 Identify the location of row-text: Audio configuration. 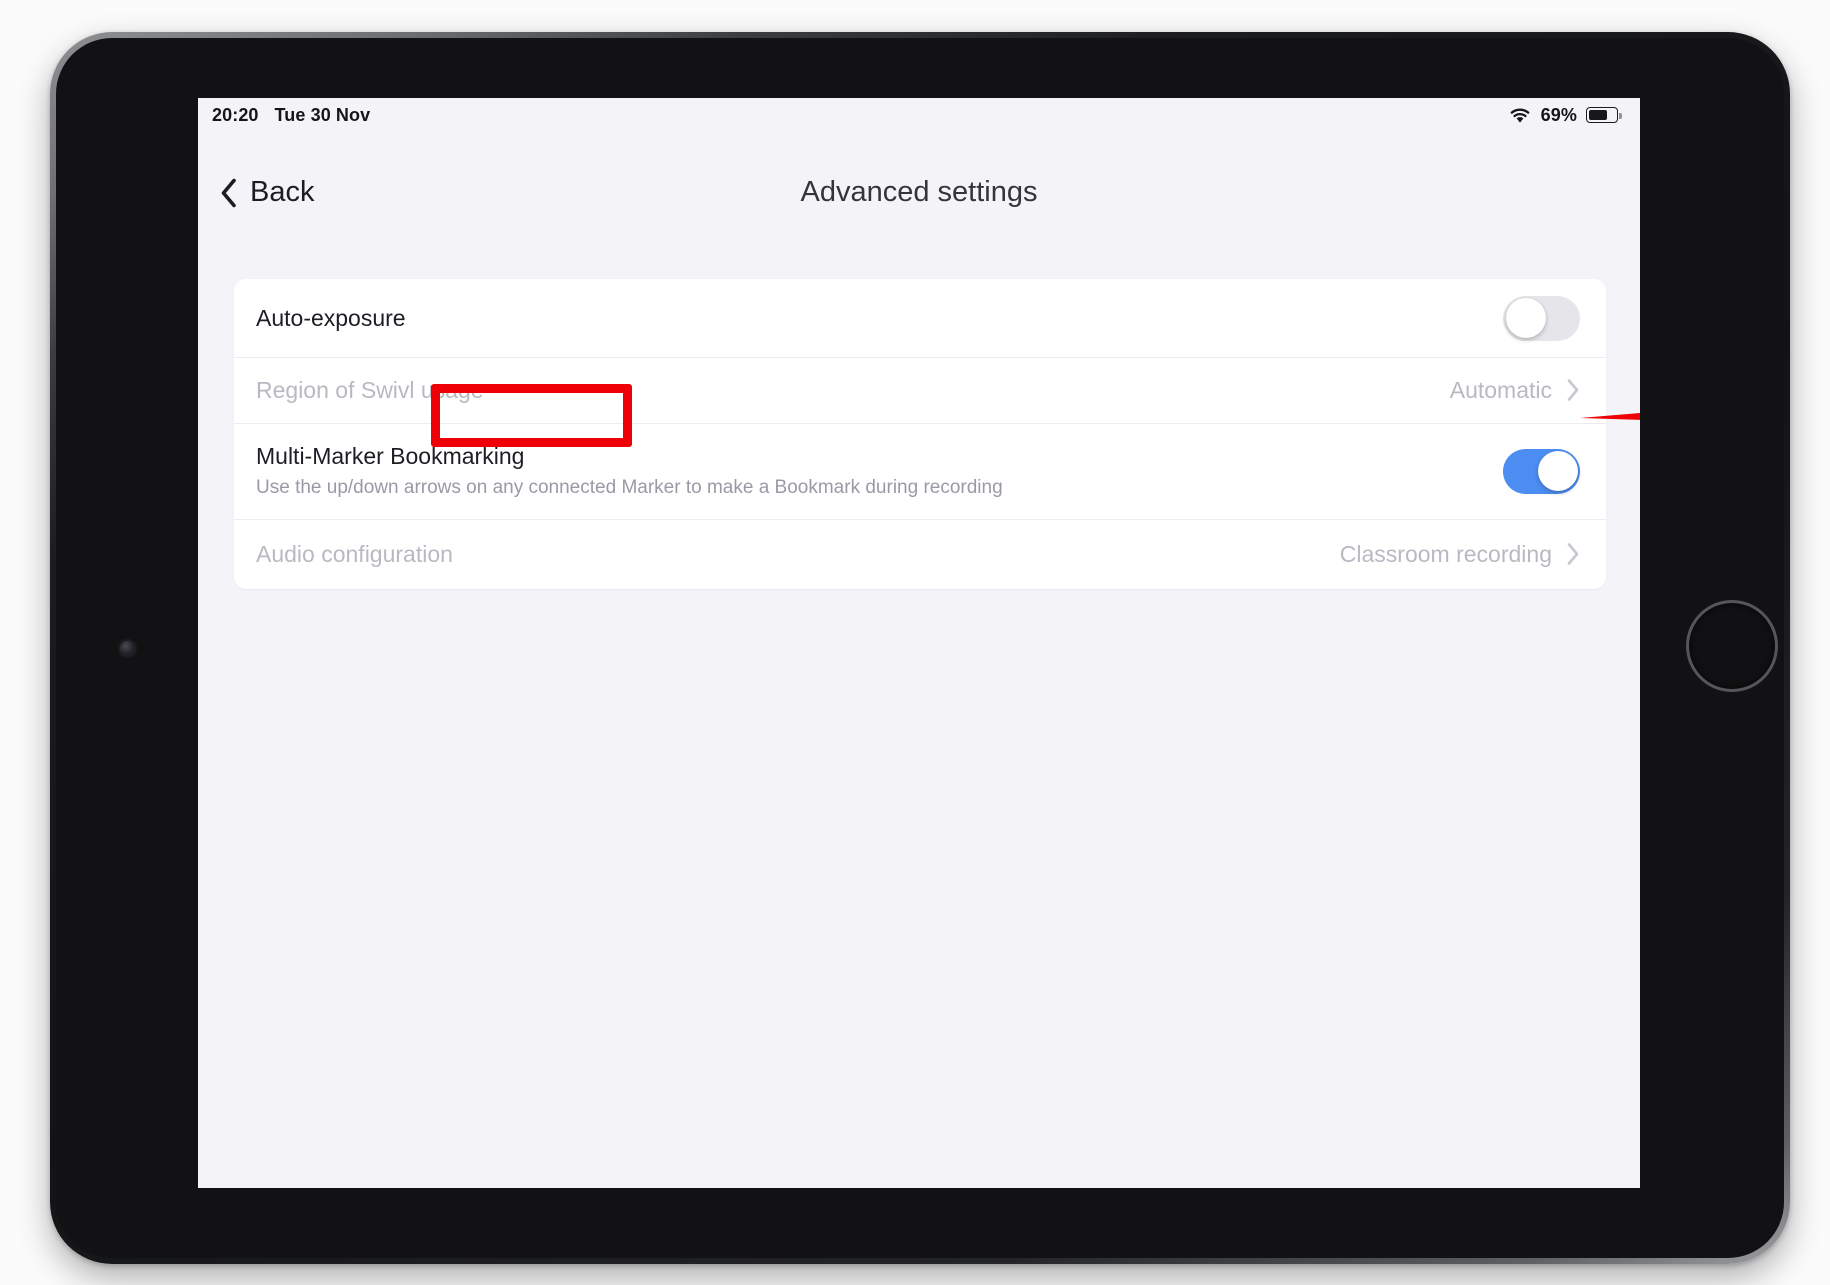
(798, 554).